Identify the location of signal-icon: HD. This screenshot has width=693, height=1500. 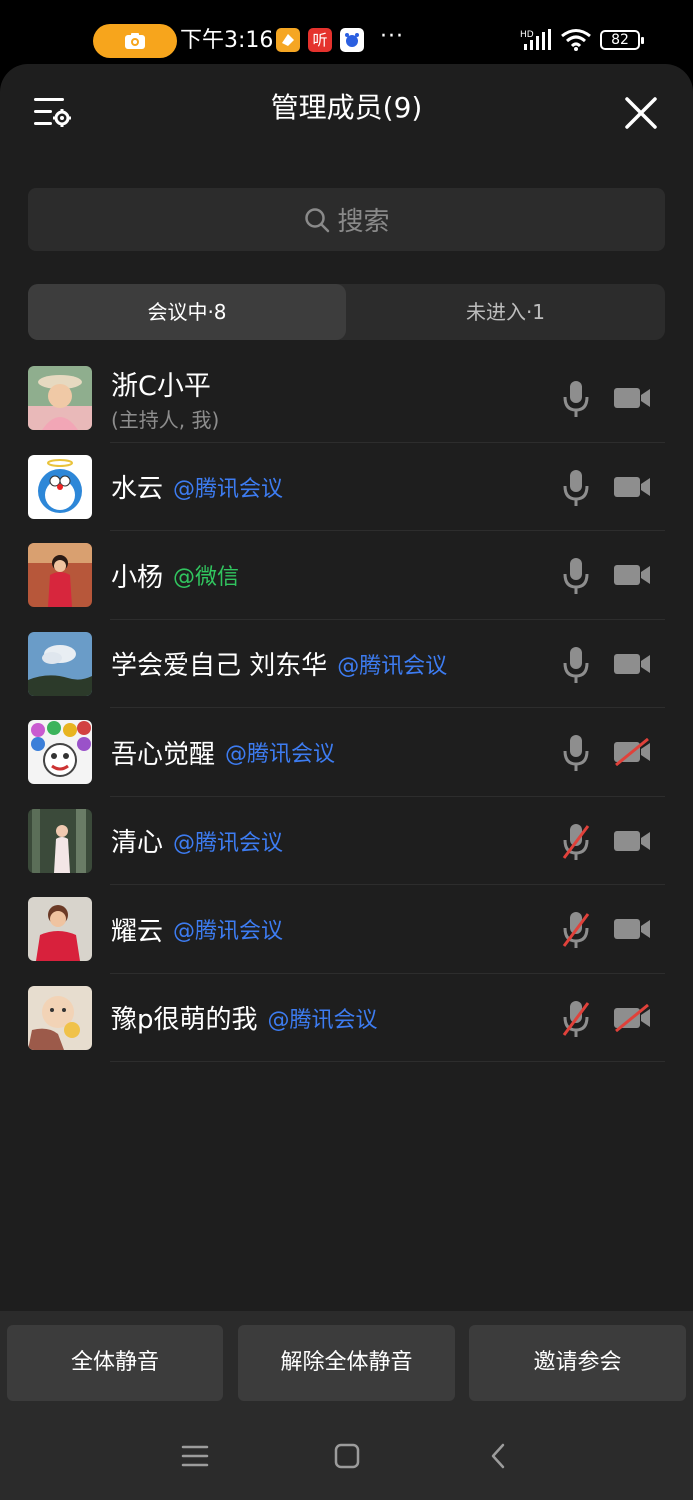
(535, 39).